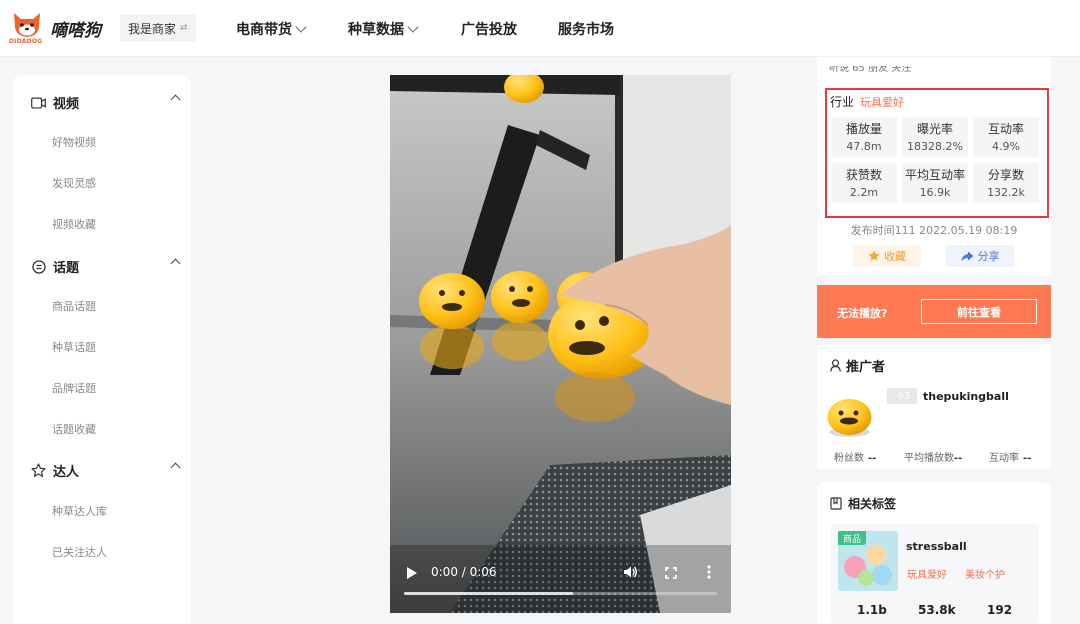 Image resolution: width=1080 pixels, height=624 pixels. I want to click on avatar, so click(849, 417).